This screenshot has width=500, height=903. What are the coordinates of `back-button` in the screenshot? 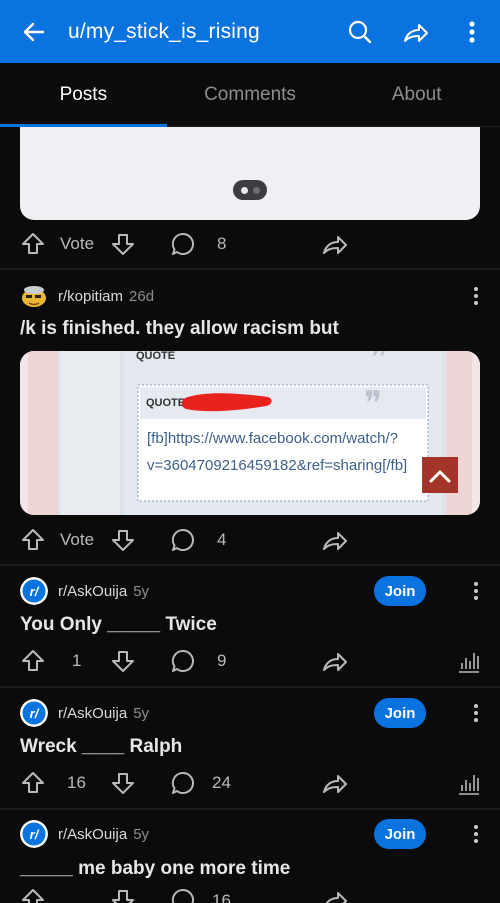 It's located at (34, 31).